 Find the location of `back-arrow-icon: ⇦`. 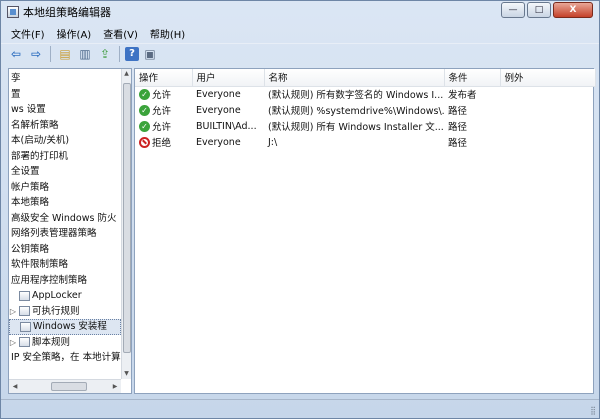

back-arrow-icon: ⇦ is located at coordinates (16, 53).